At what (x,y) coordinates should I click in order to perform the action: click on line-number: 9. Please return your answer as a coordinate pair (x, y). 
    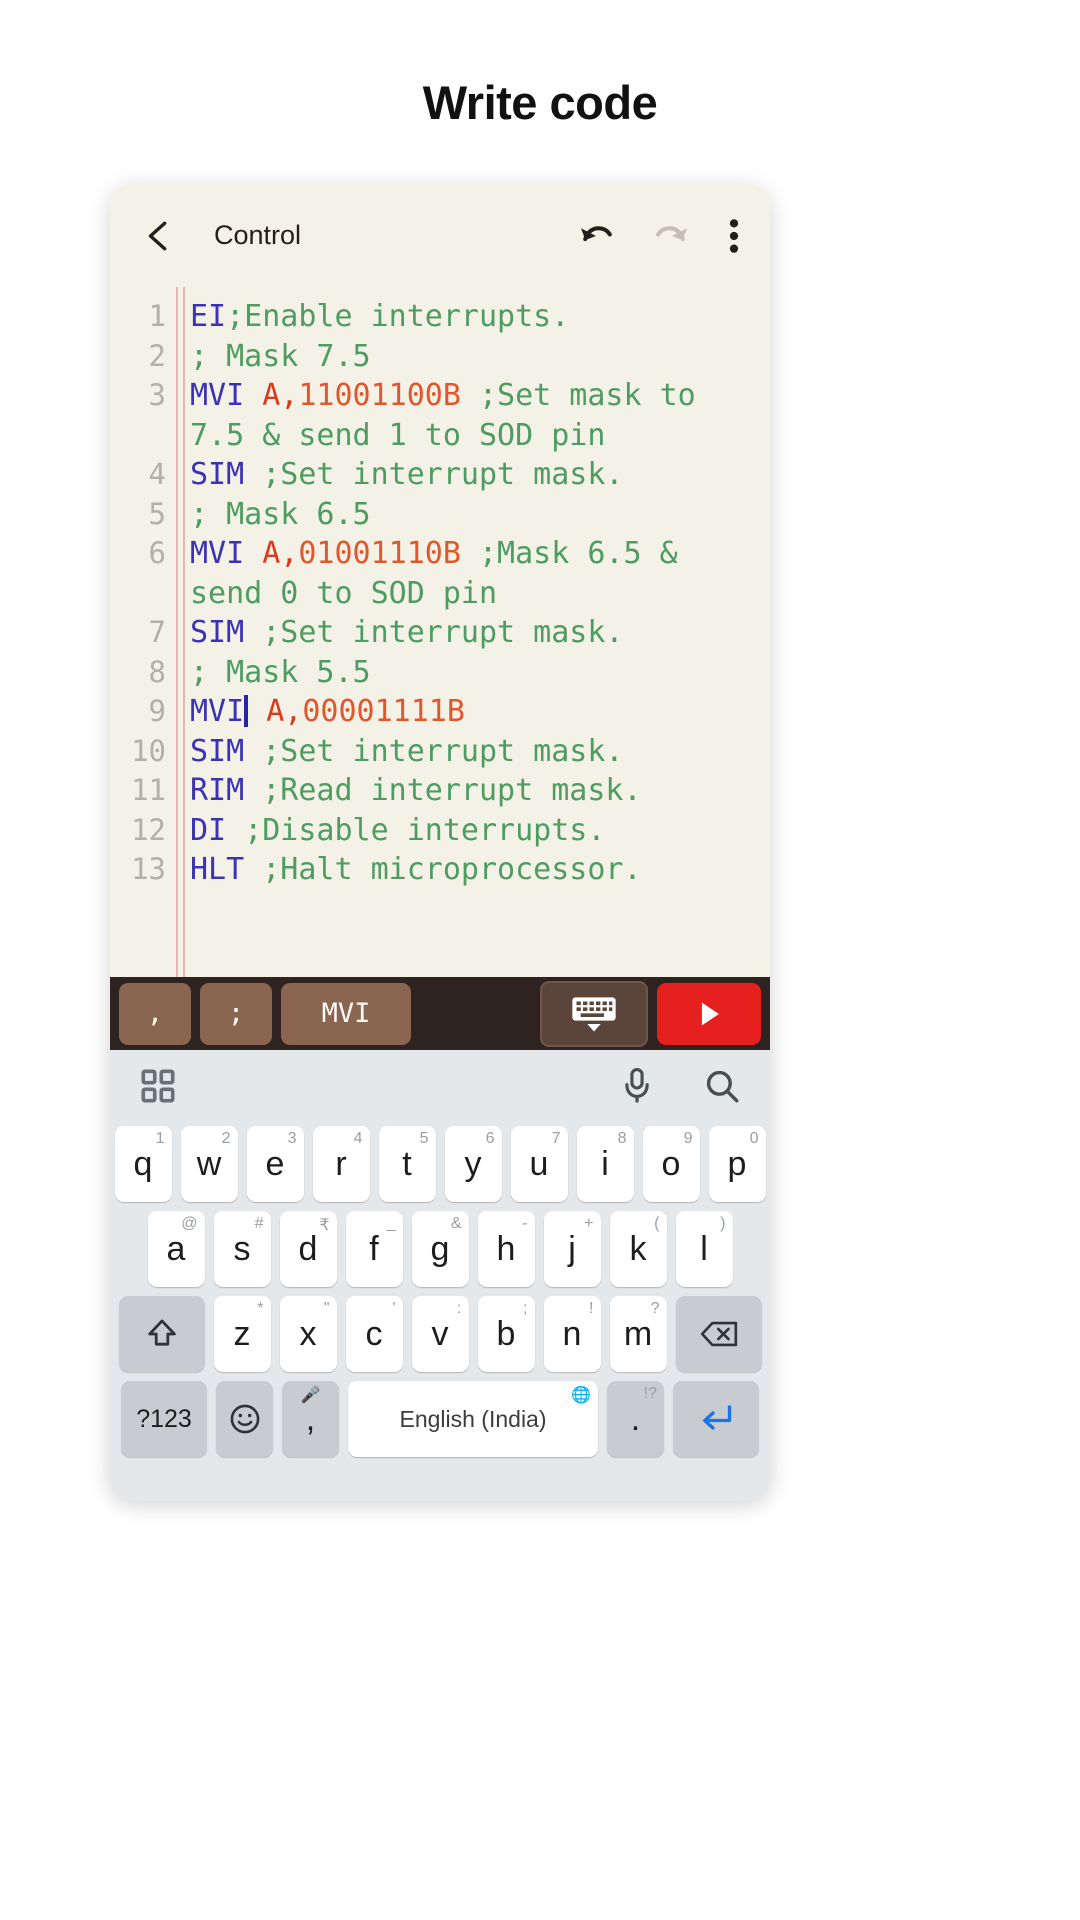
    Looking at the image, I should click on (157, 711).